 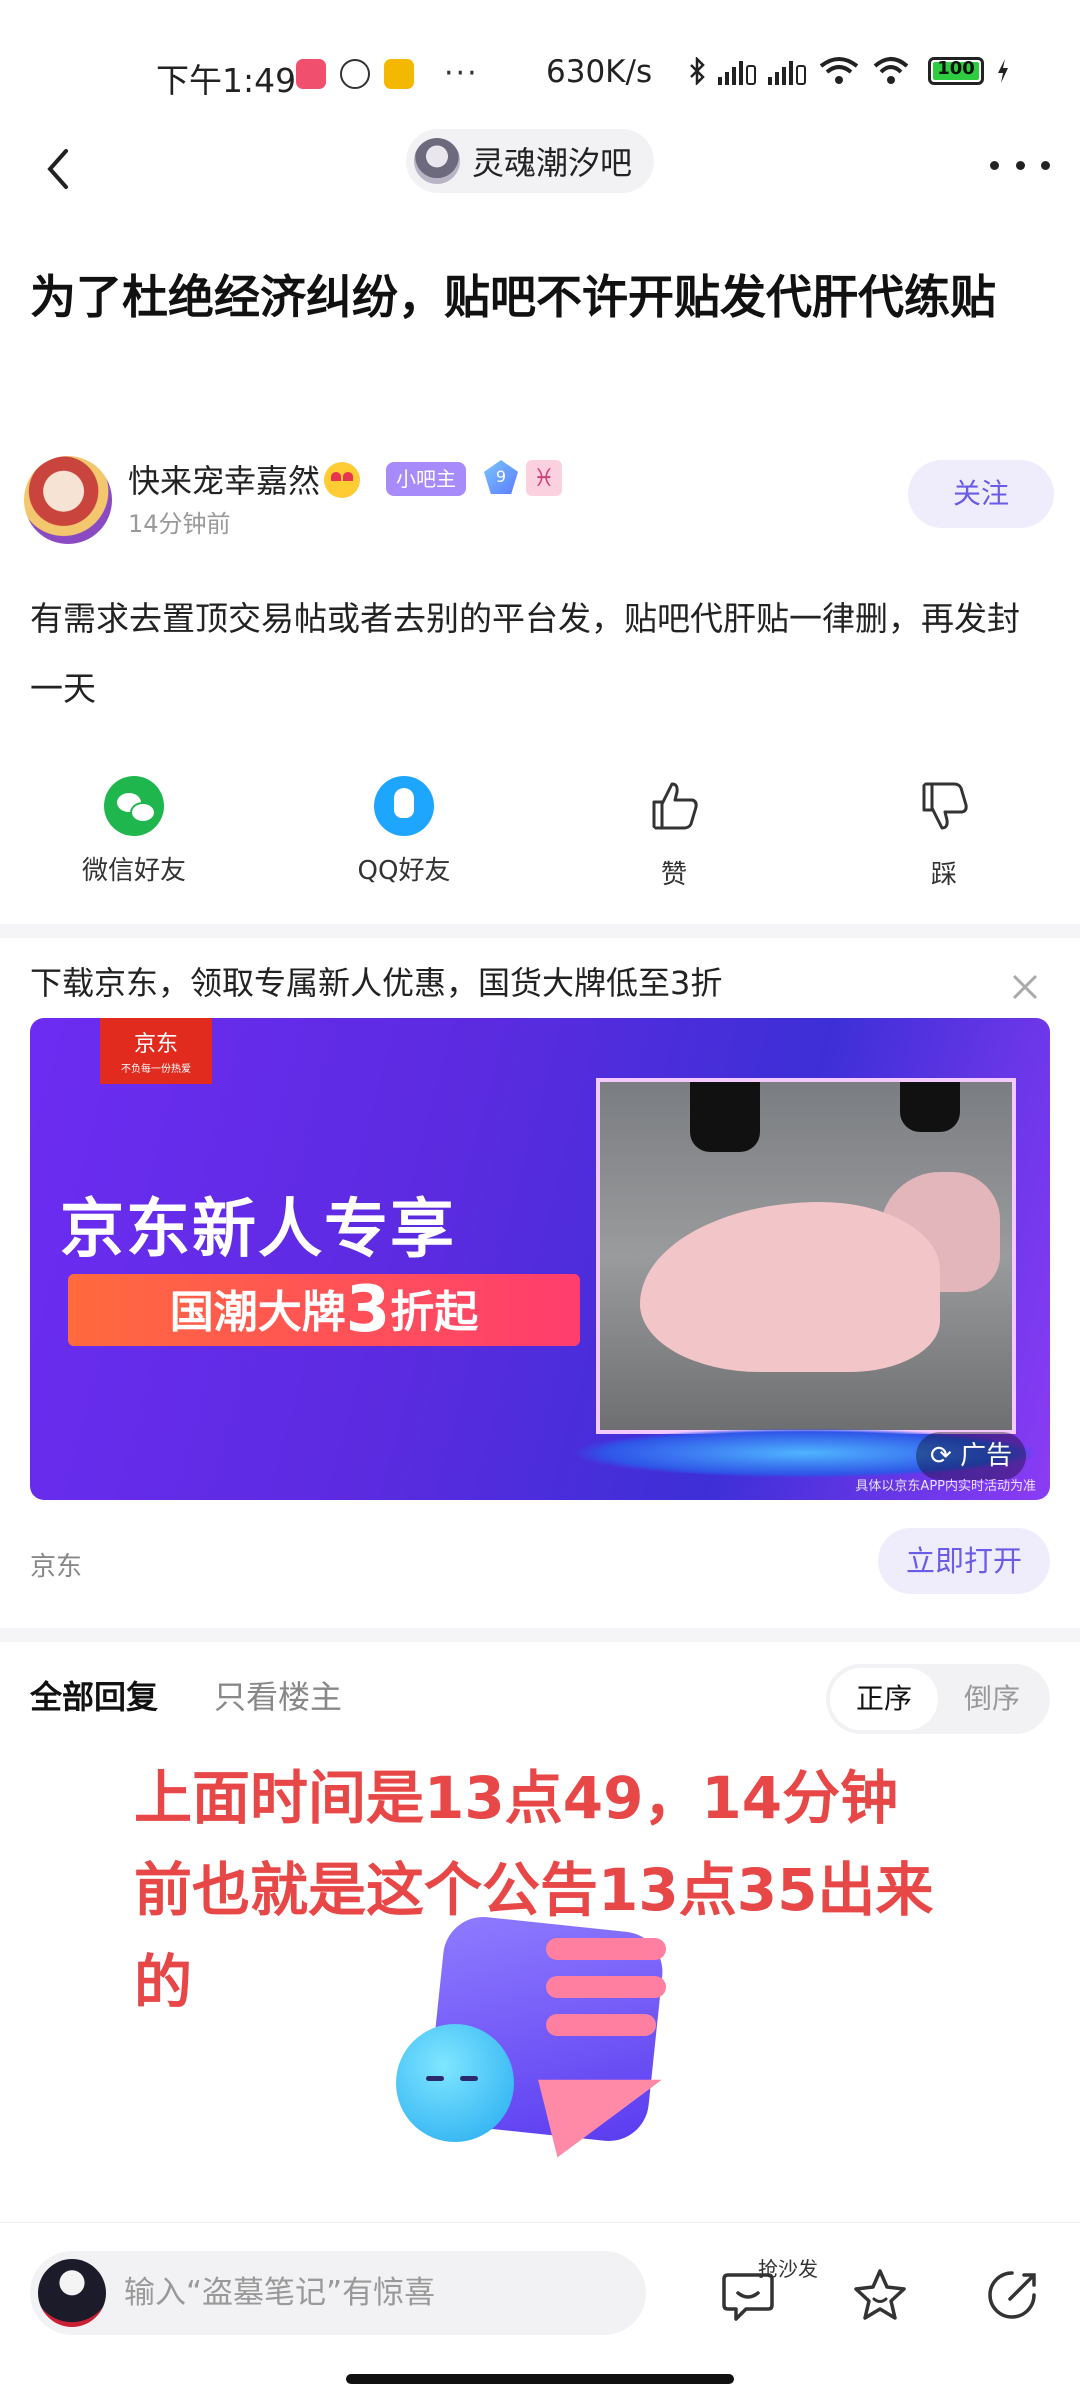 What do you see at coordinates (134, 806) in the screenshot?
I see `wechat-icon` at bounding box center [134, 806].